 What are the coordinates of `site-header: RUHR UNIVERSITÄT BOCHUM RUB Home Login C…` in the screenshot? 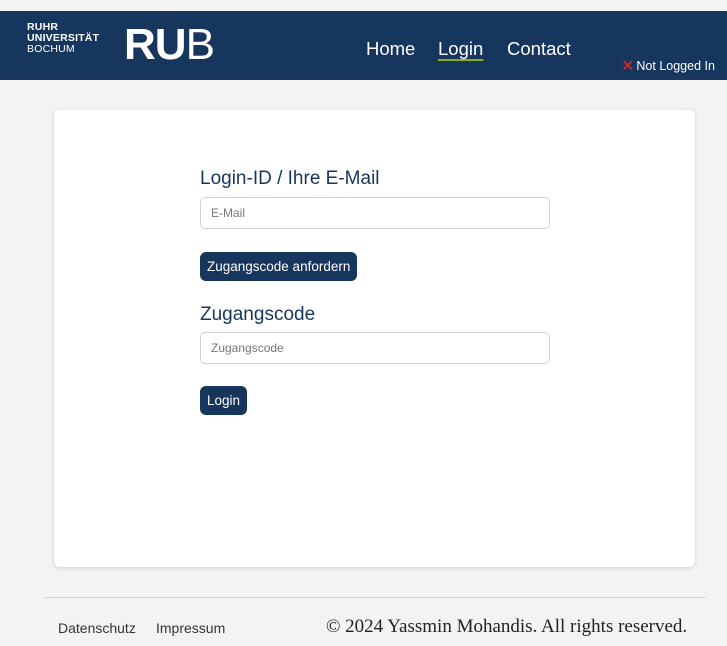 It's located at (363, 45).